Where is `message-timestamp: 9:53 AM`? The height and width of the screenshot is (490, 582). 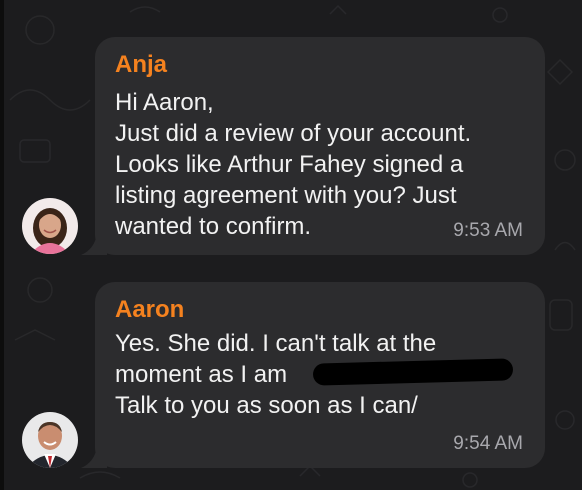
message-timestamp: 9:53 AM is located at coordinates (488, 230).